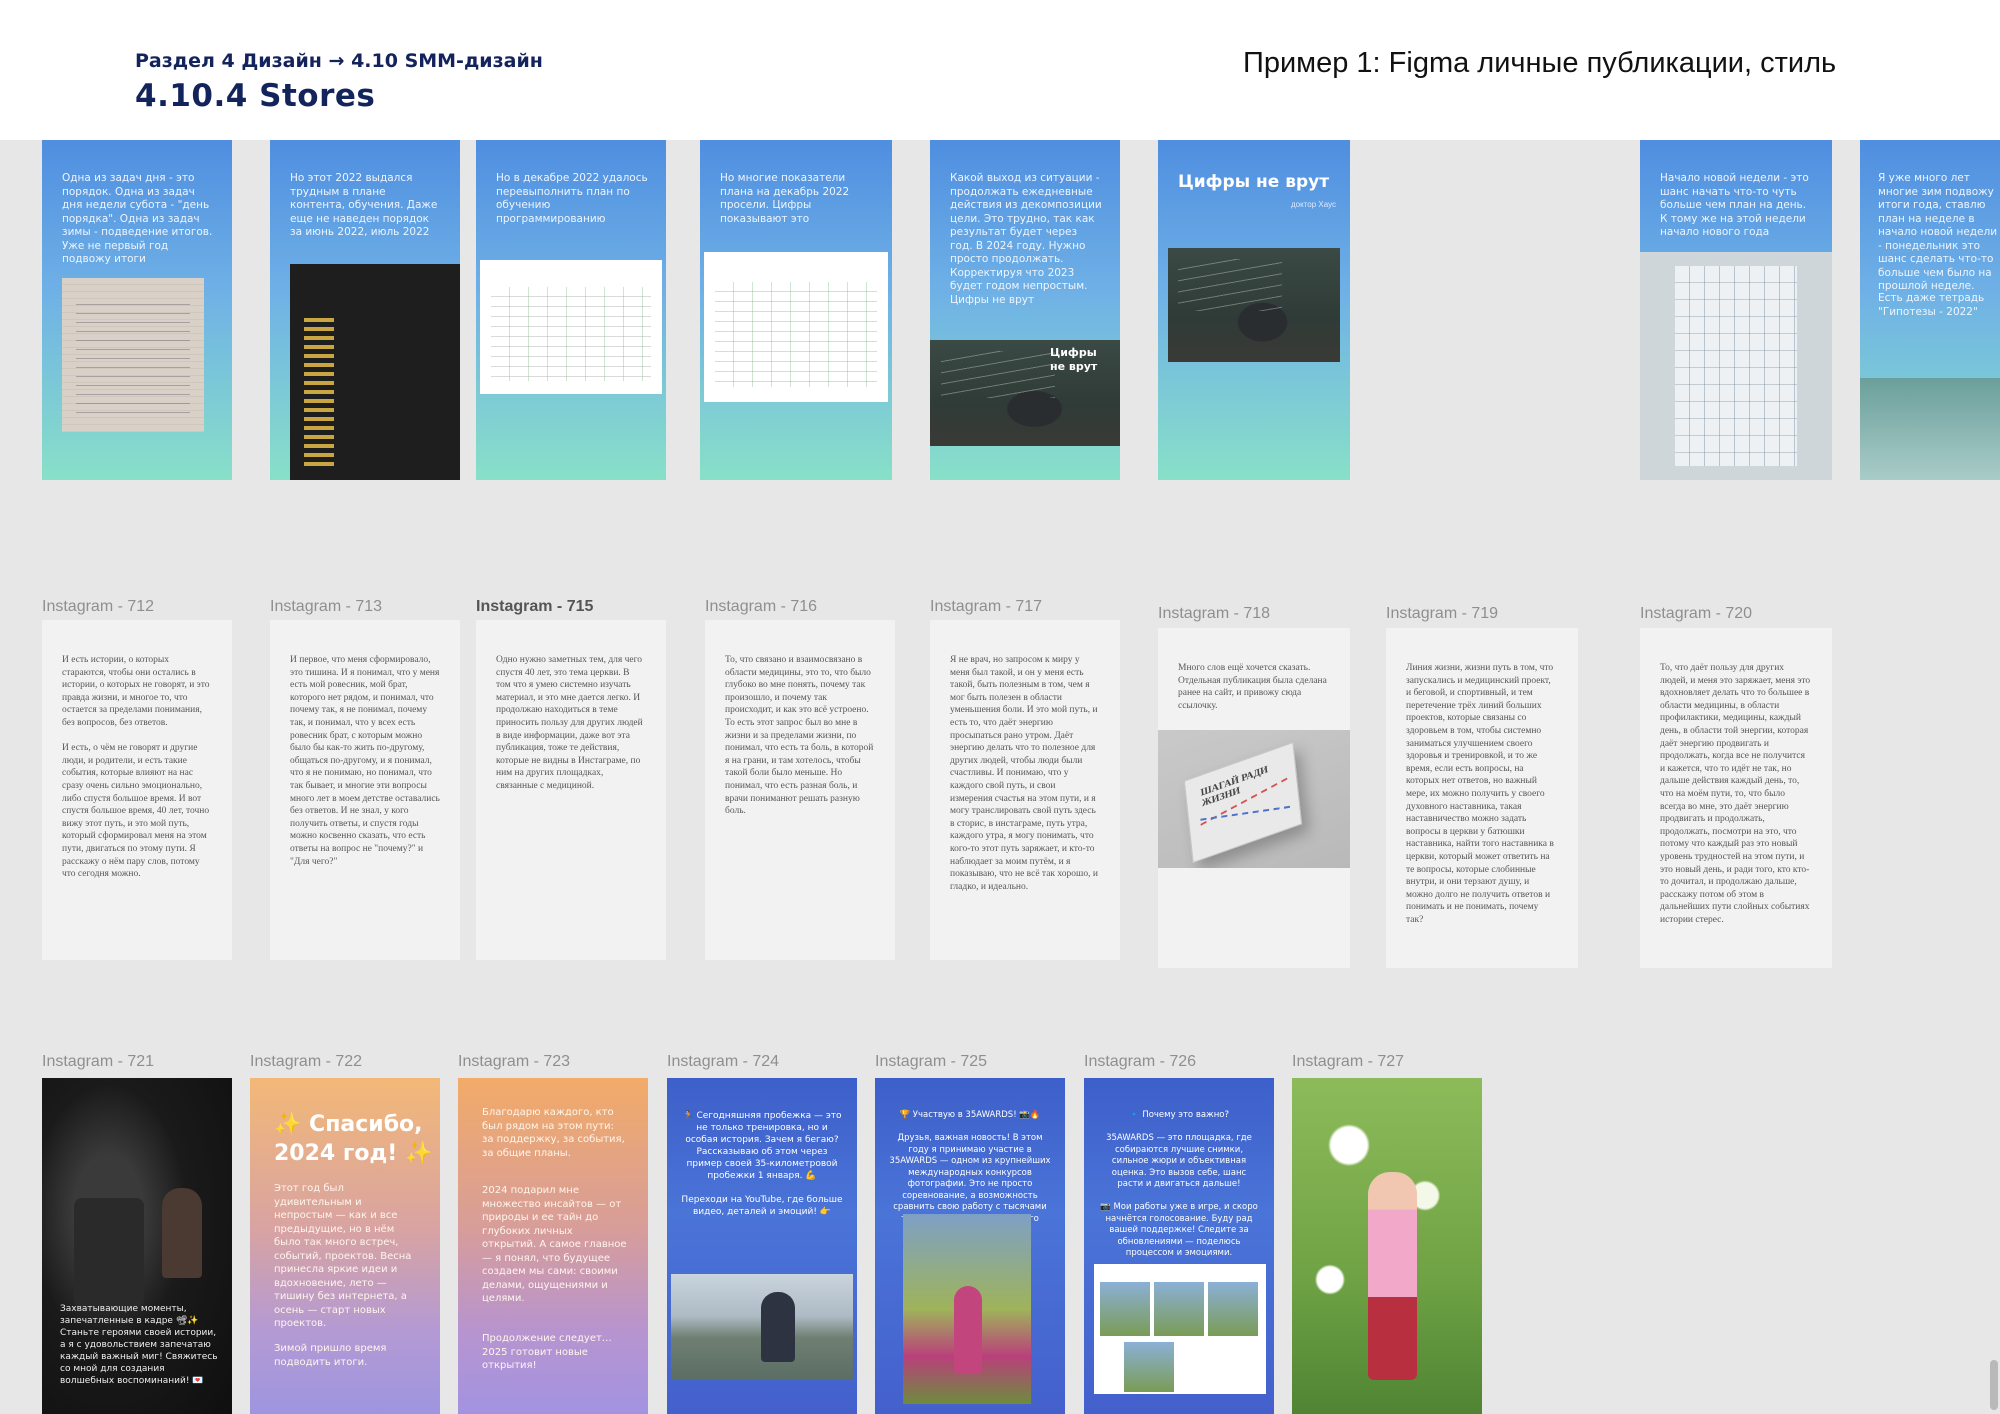 Image resolution: width=2000 pixels, height=1414 pixels. Describe the element at coordinates (306, 1061) in the screenshot. I see `frame-label: Instagram - 722` at that location.